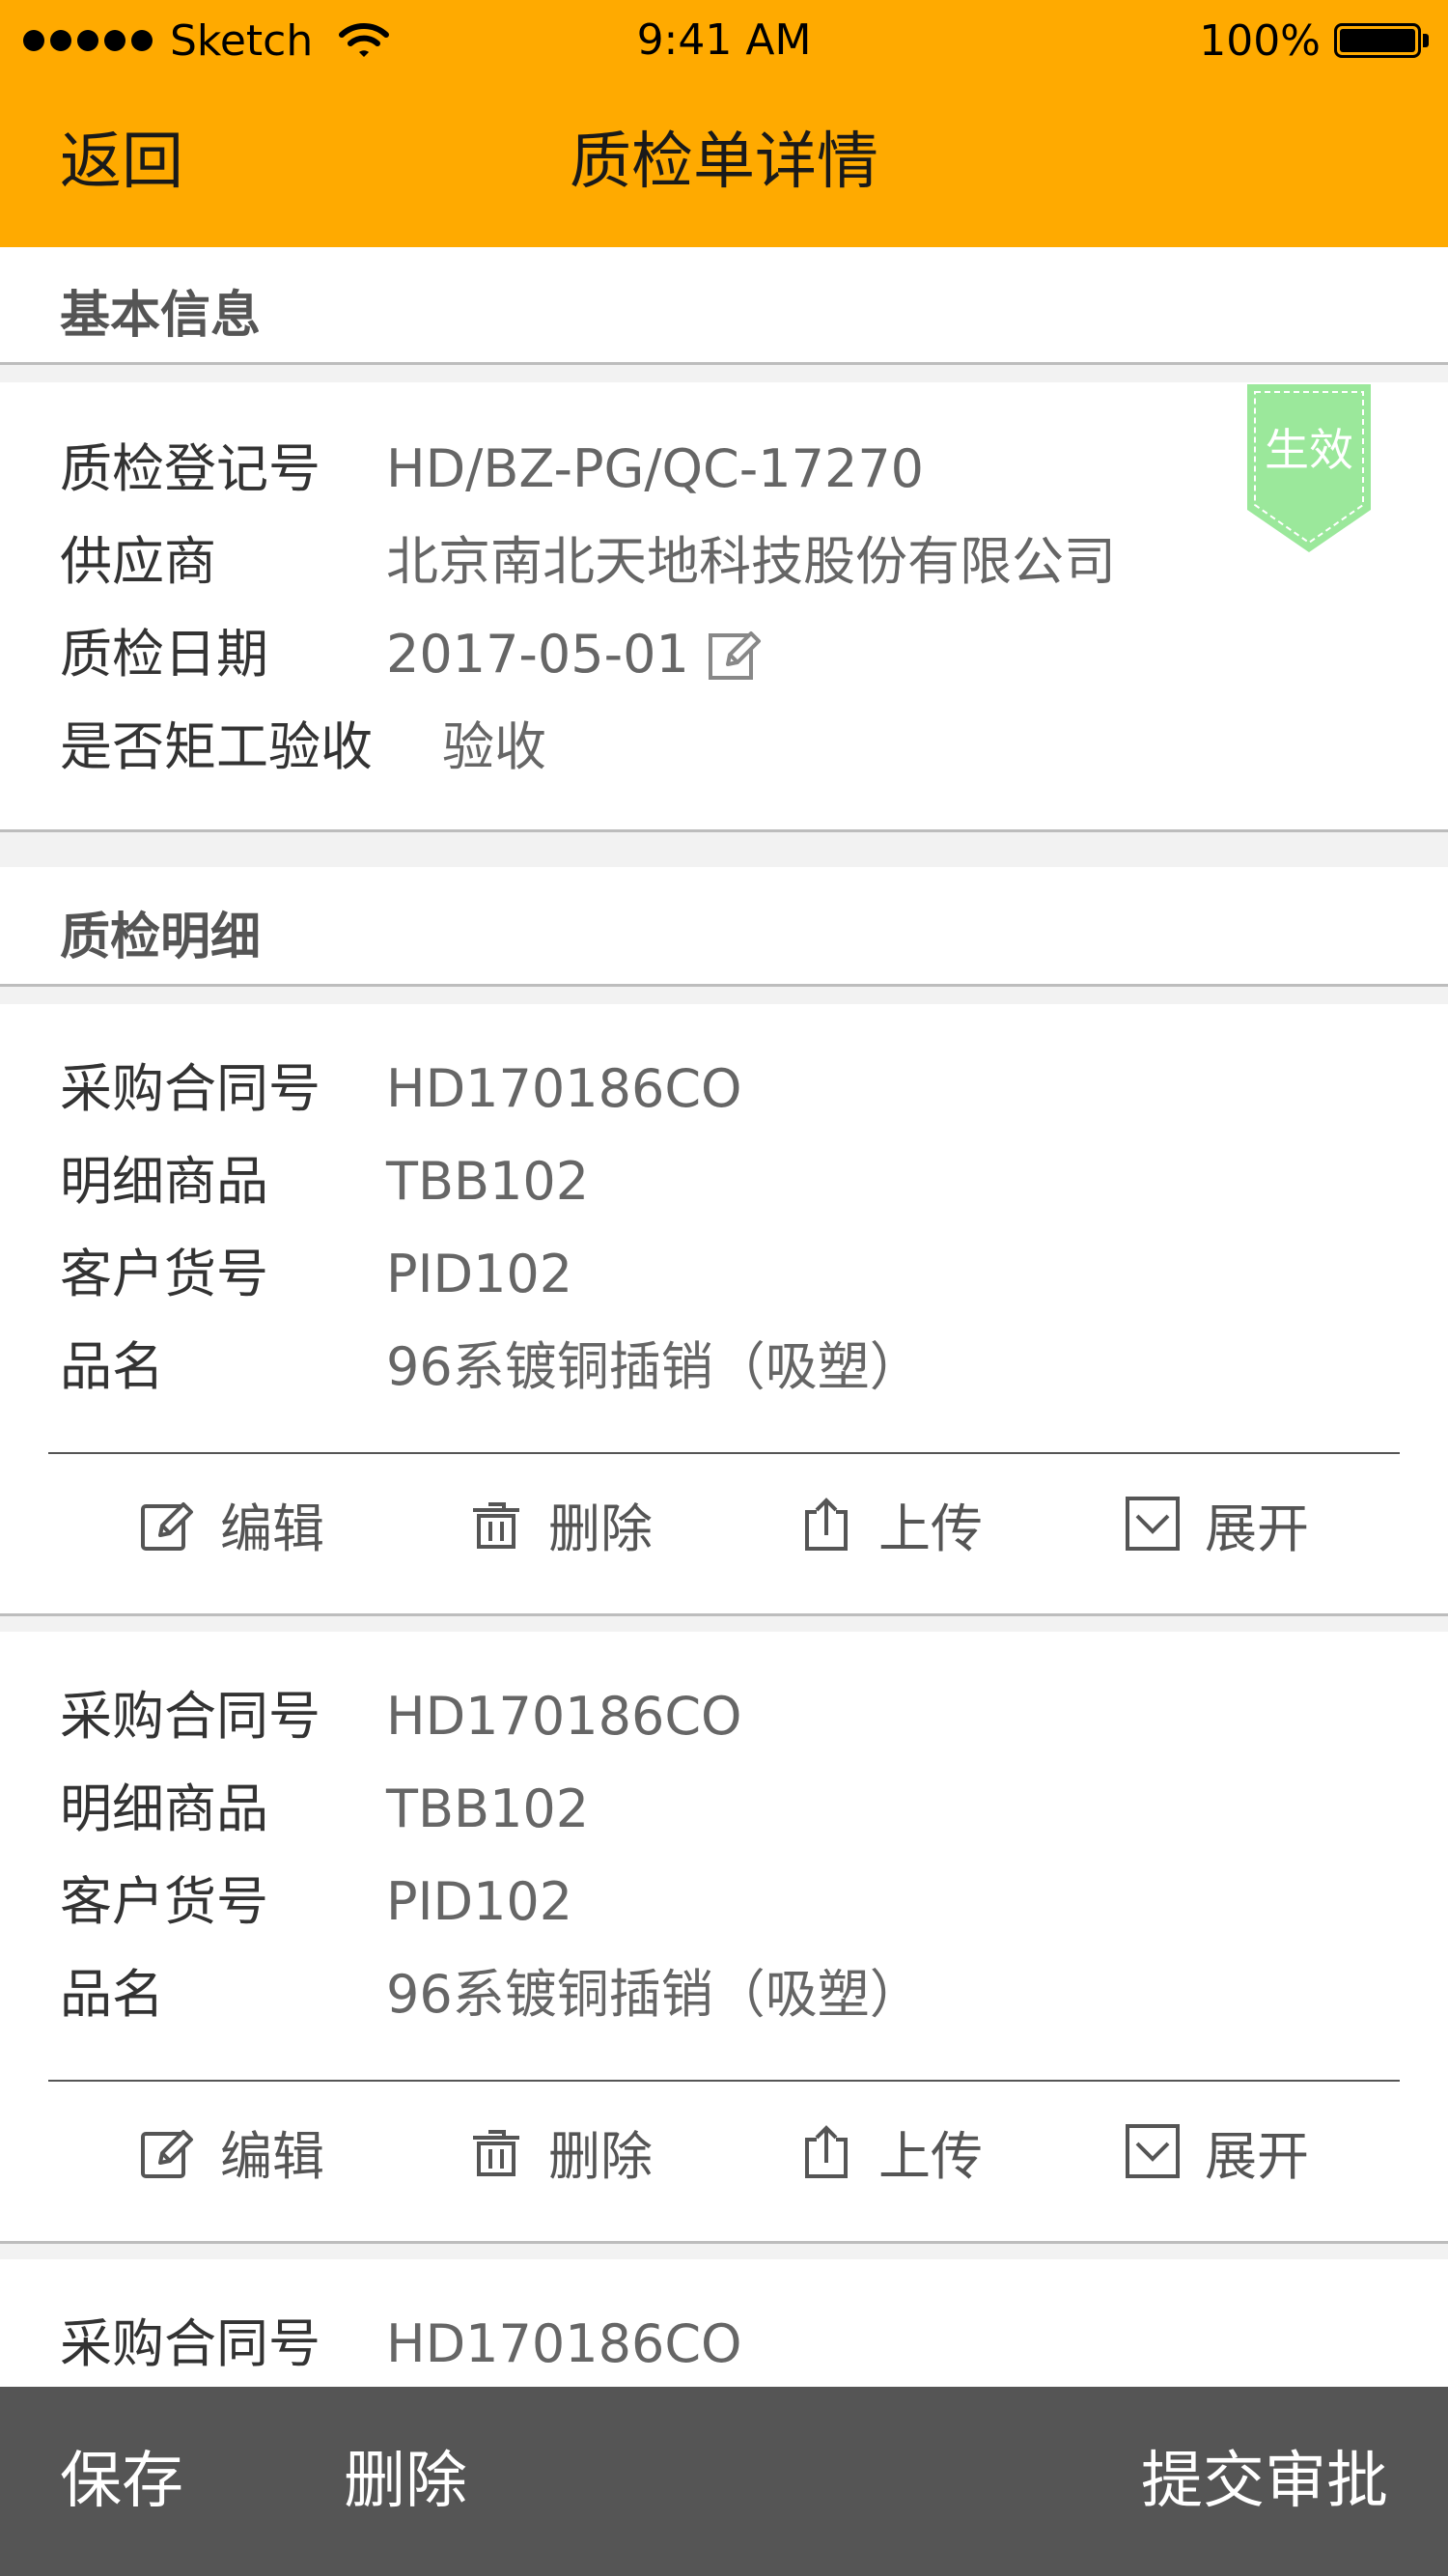 This screenshot has height=2576, width=1448. Describe the element at coordinates (724, 124) in the screenshot. I see `app-header: Sketch 9:41 AM 100% 返回 质检单详情` at that location.